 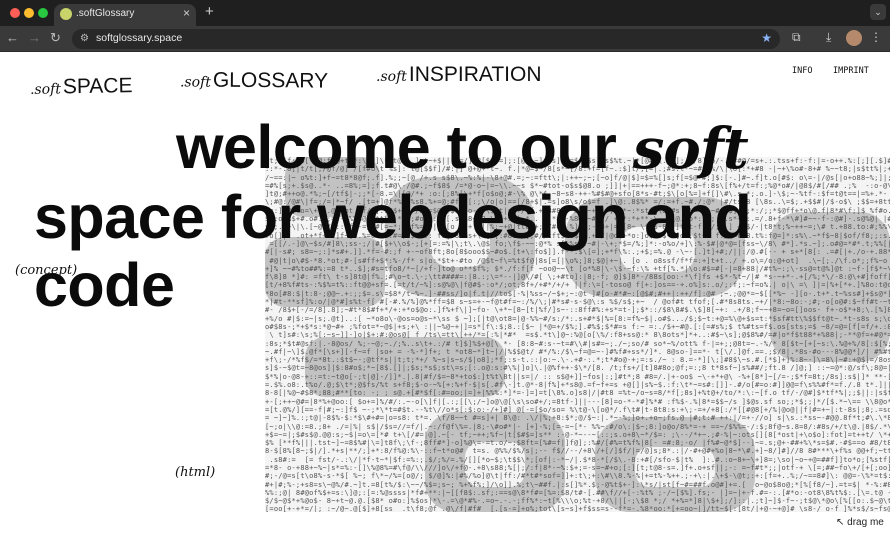 What do you see at coordinates (854, 38) in the screenshot?
I see `avatar` at bounding box center [854, 38].